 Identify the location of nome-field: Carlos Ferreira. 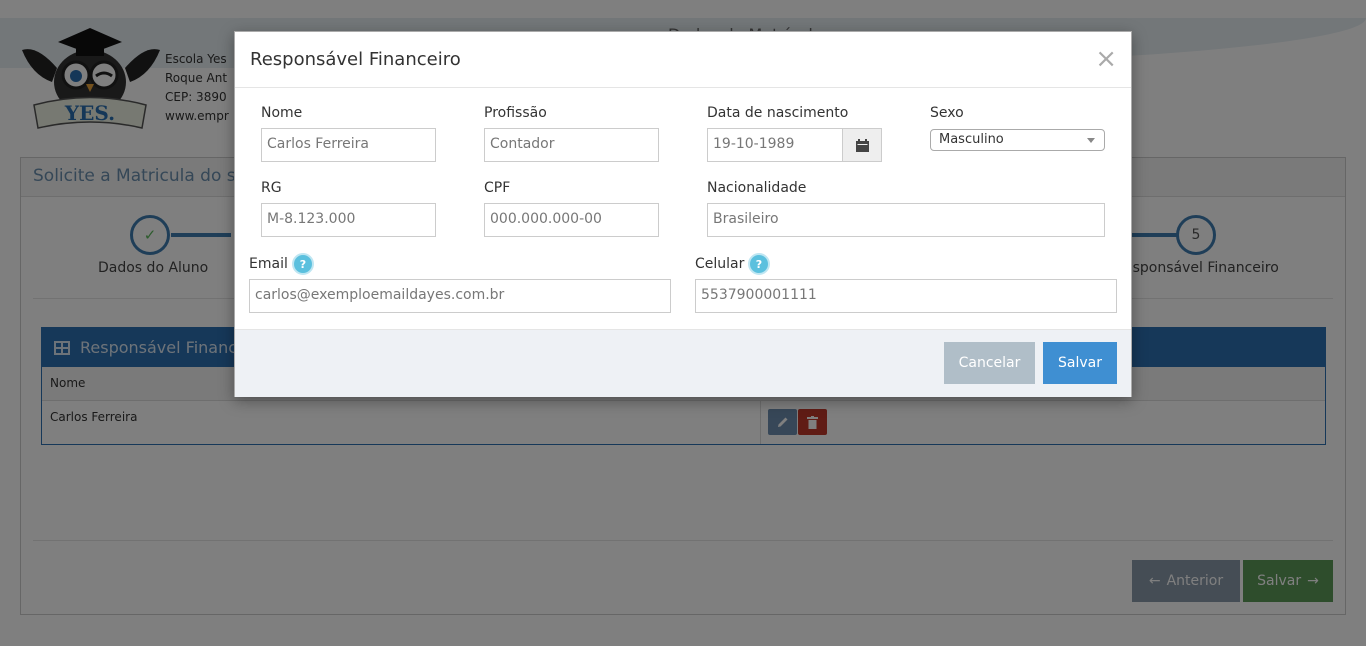
(348, 145).